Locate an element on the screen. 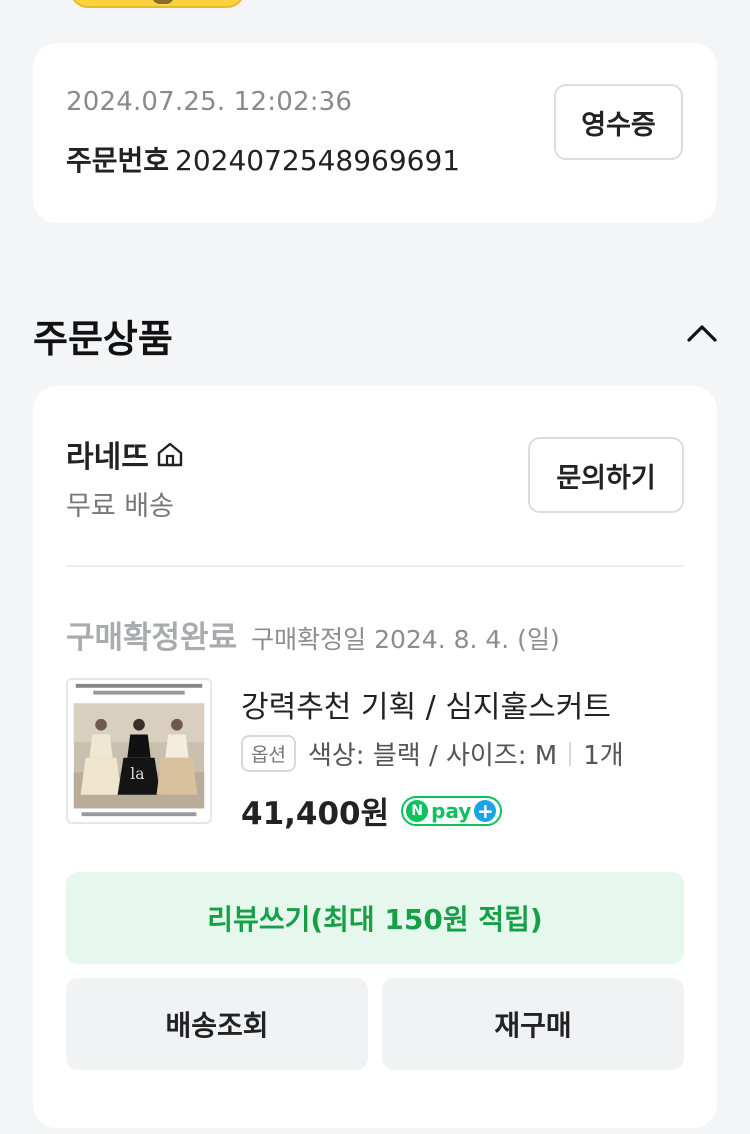 The height and width of the screenshot is (1134, 750). write-review-button: 리뷰쓰기(최대 150원 적립) is located at coordinates (375, 918).